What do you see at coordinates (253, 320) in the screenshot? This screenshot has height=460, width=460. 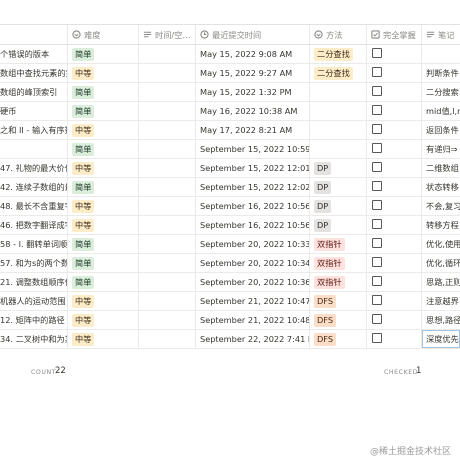 I see `submitted-time-cell: September 21, 2022 10:48 AM` at bounding box center [253, 320].